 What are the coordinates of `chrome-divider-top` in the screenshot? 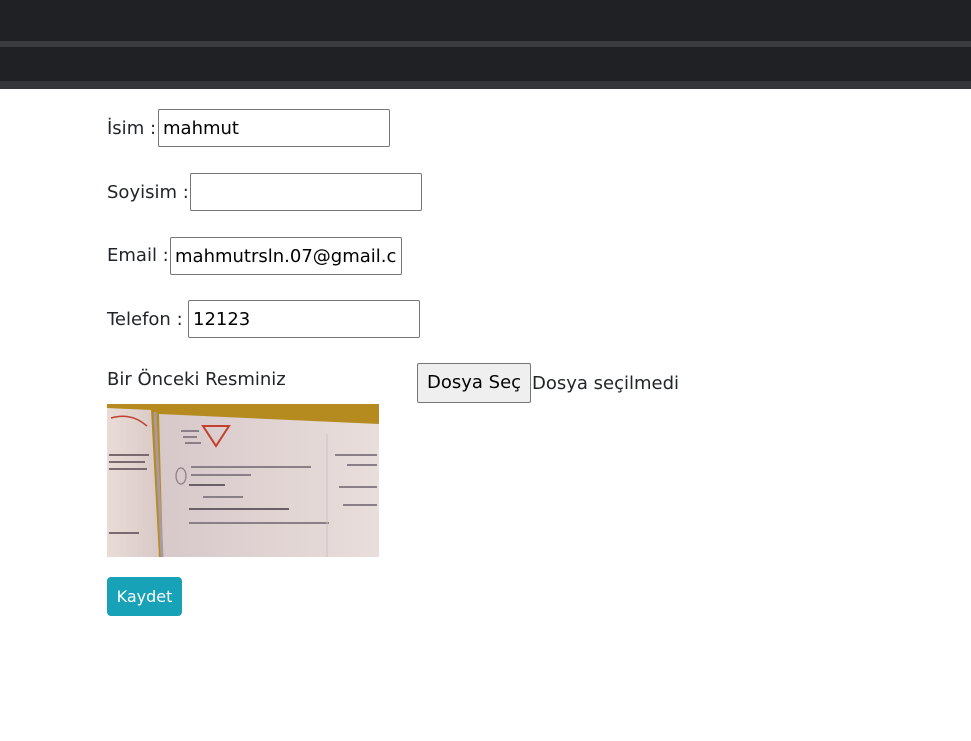 It's located at (485, 44).